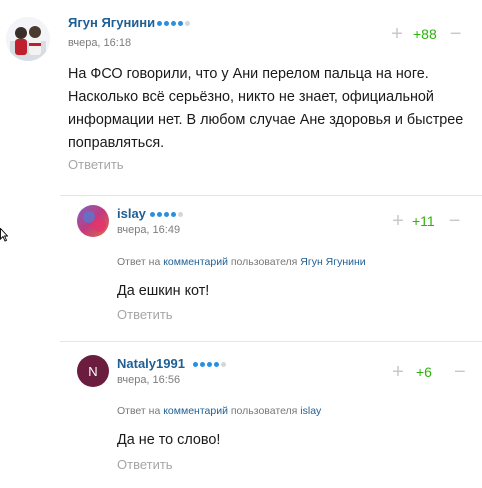 Image resolution: width=482 pixels, height=488 pixels. What do you see at coordinates (264, 411) in the screenshot?
I see `reply-to-mid: пользователя` at bounding box center [264, 411].